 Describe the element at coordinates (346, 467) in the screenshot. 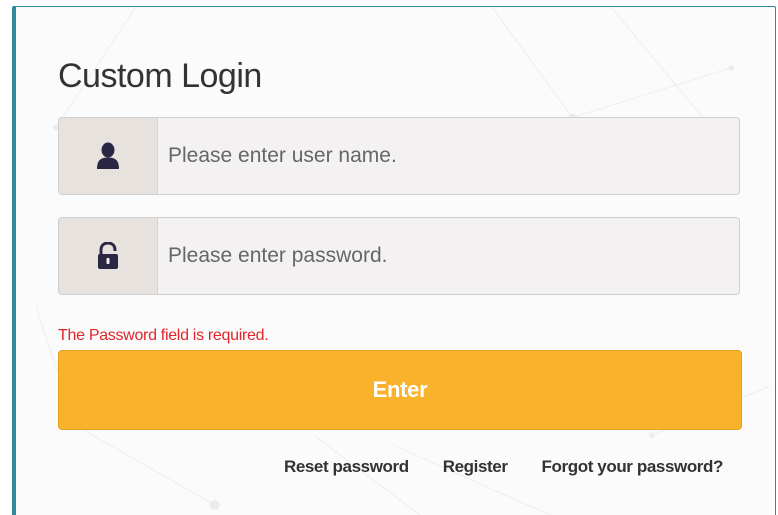

I see `reset-password-link: Reset password` at that location.